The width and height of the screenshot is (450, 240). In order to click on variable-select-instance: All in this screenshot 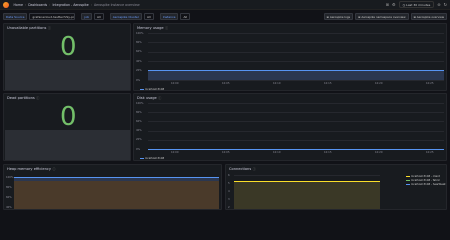, I will do `click(185, 16)`.